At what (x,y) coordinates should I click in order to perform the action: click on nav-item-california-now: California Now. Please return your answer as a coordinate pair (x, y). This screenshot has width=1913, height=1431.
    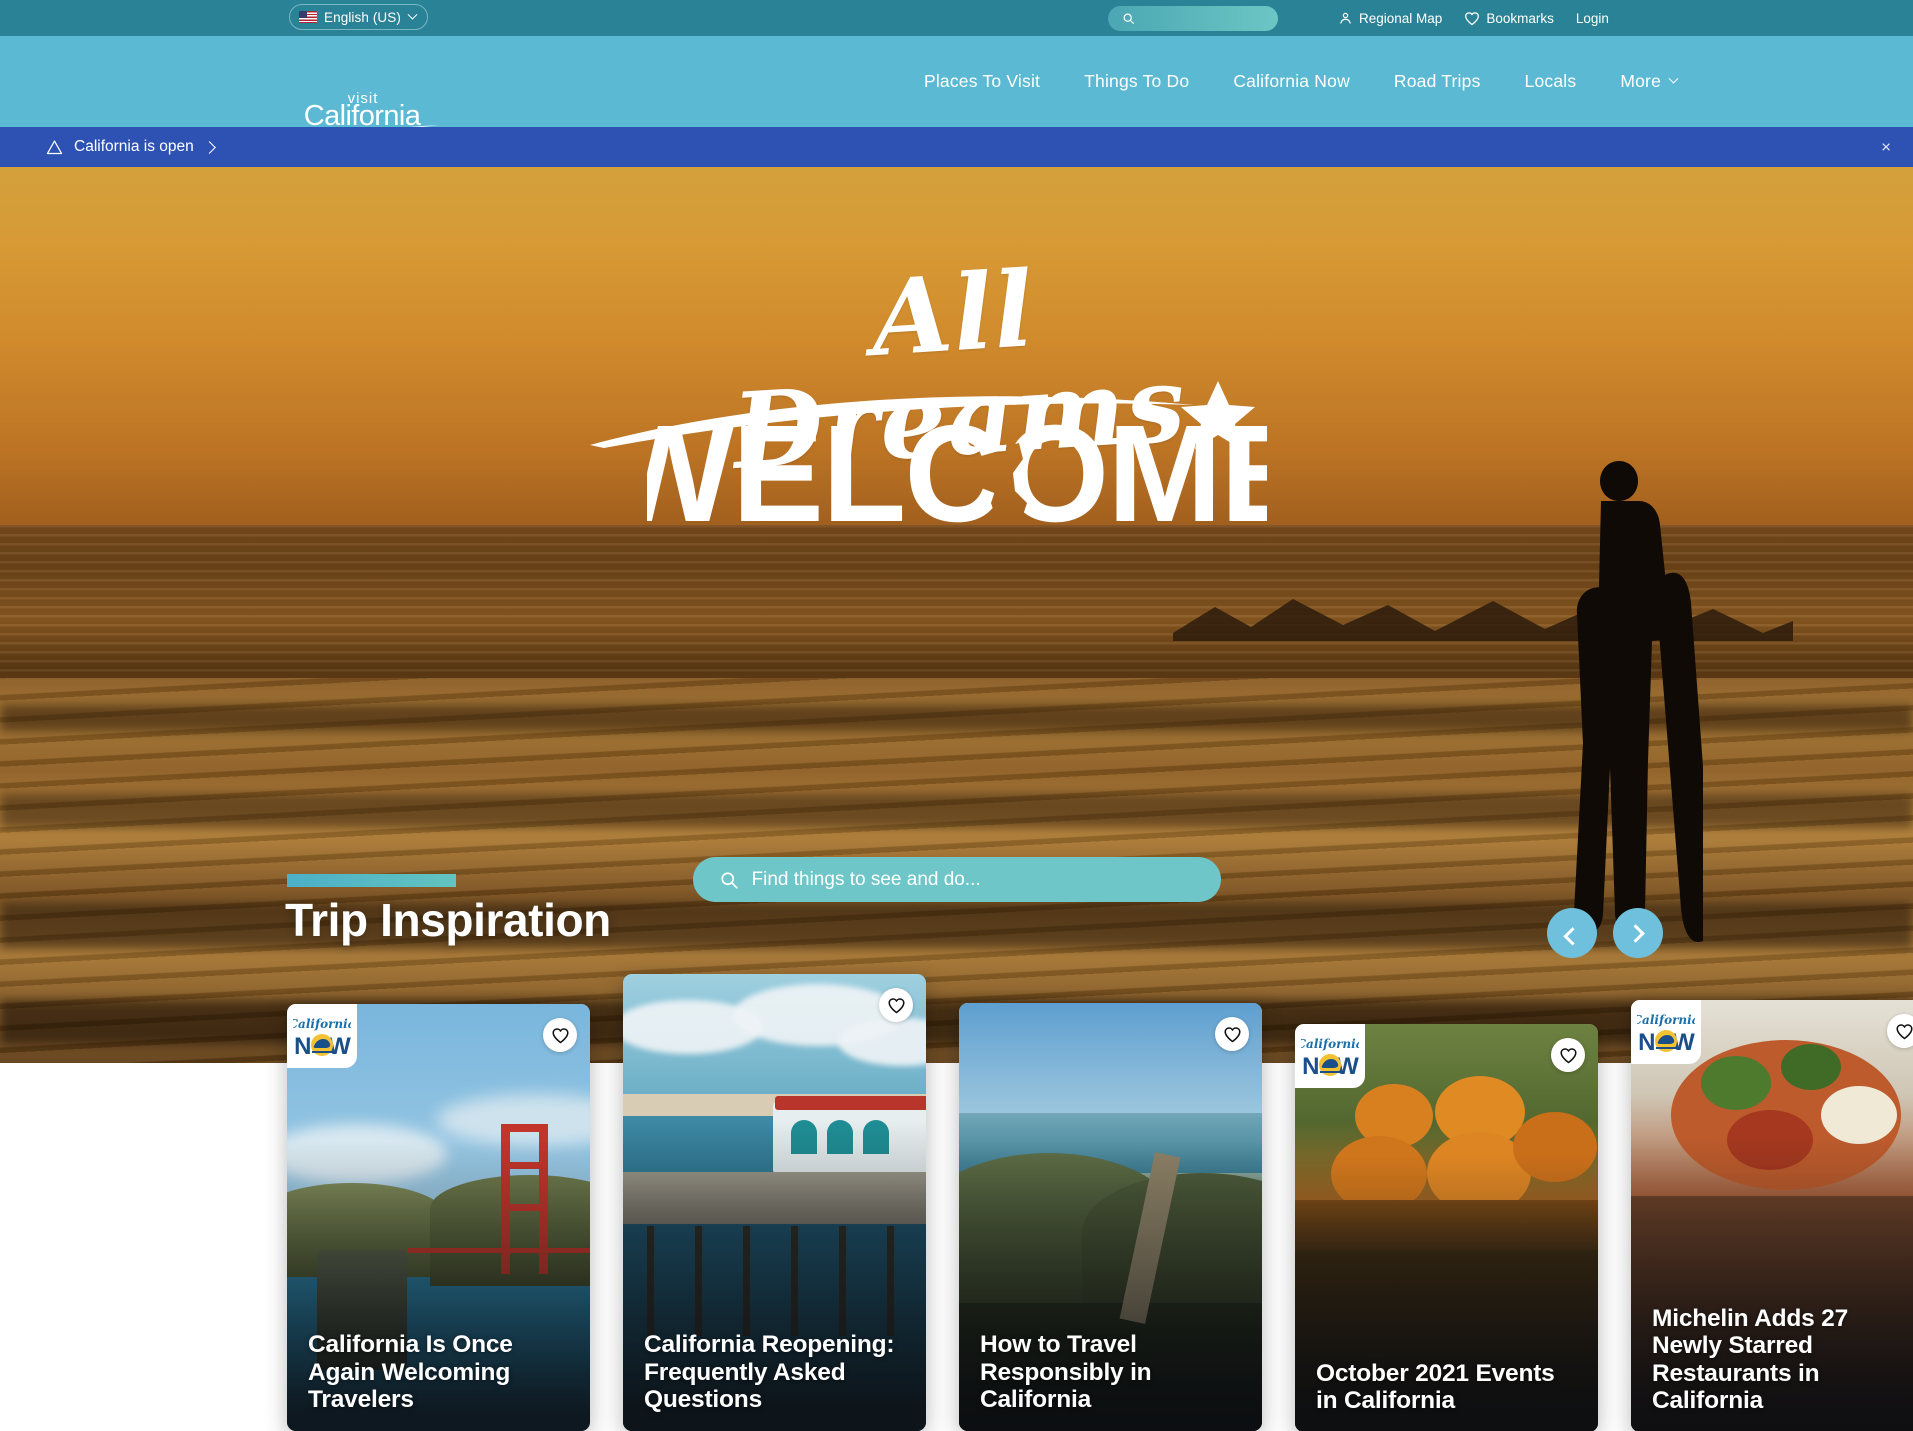
    Looking at the image, I should click on (1291, 81).